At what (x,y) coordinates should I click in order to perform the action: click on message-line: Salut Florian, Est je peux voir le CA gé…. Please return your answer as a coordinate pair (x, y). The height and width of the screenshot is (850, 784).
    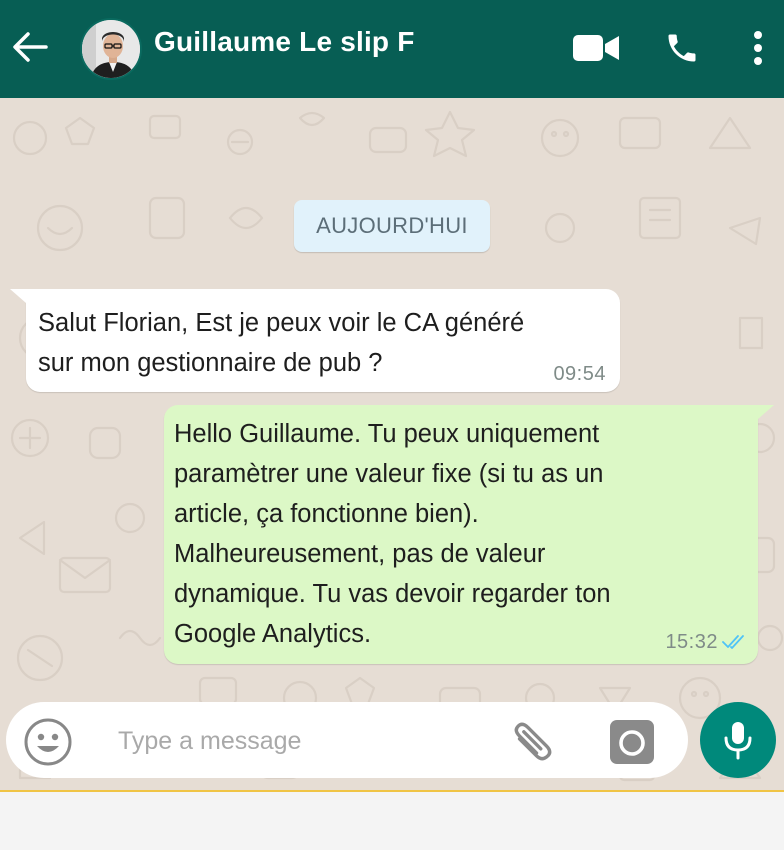
    Looking at the image, I should click on (281, 323).